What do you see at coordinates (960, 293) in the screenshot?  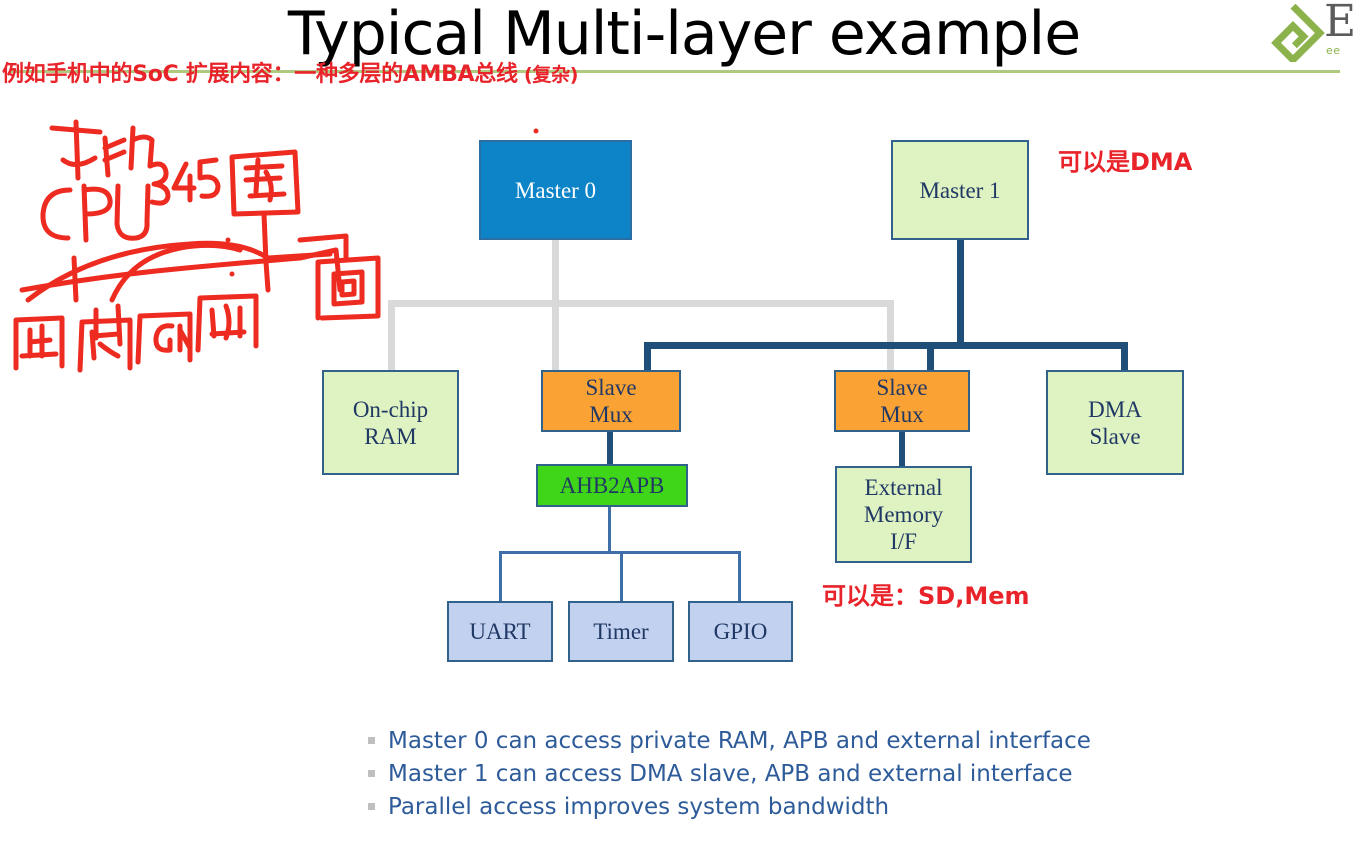 I see `bus-master1-stub` at bounding box center [960, 293].